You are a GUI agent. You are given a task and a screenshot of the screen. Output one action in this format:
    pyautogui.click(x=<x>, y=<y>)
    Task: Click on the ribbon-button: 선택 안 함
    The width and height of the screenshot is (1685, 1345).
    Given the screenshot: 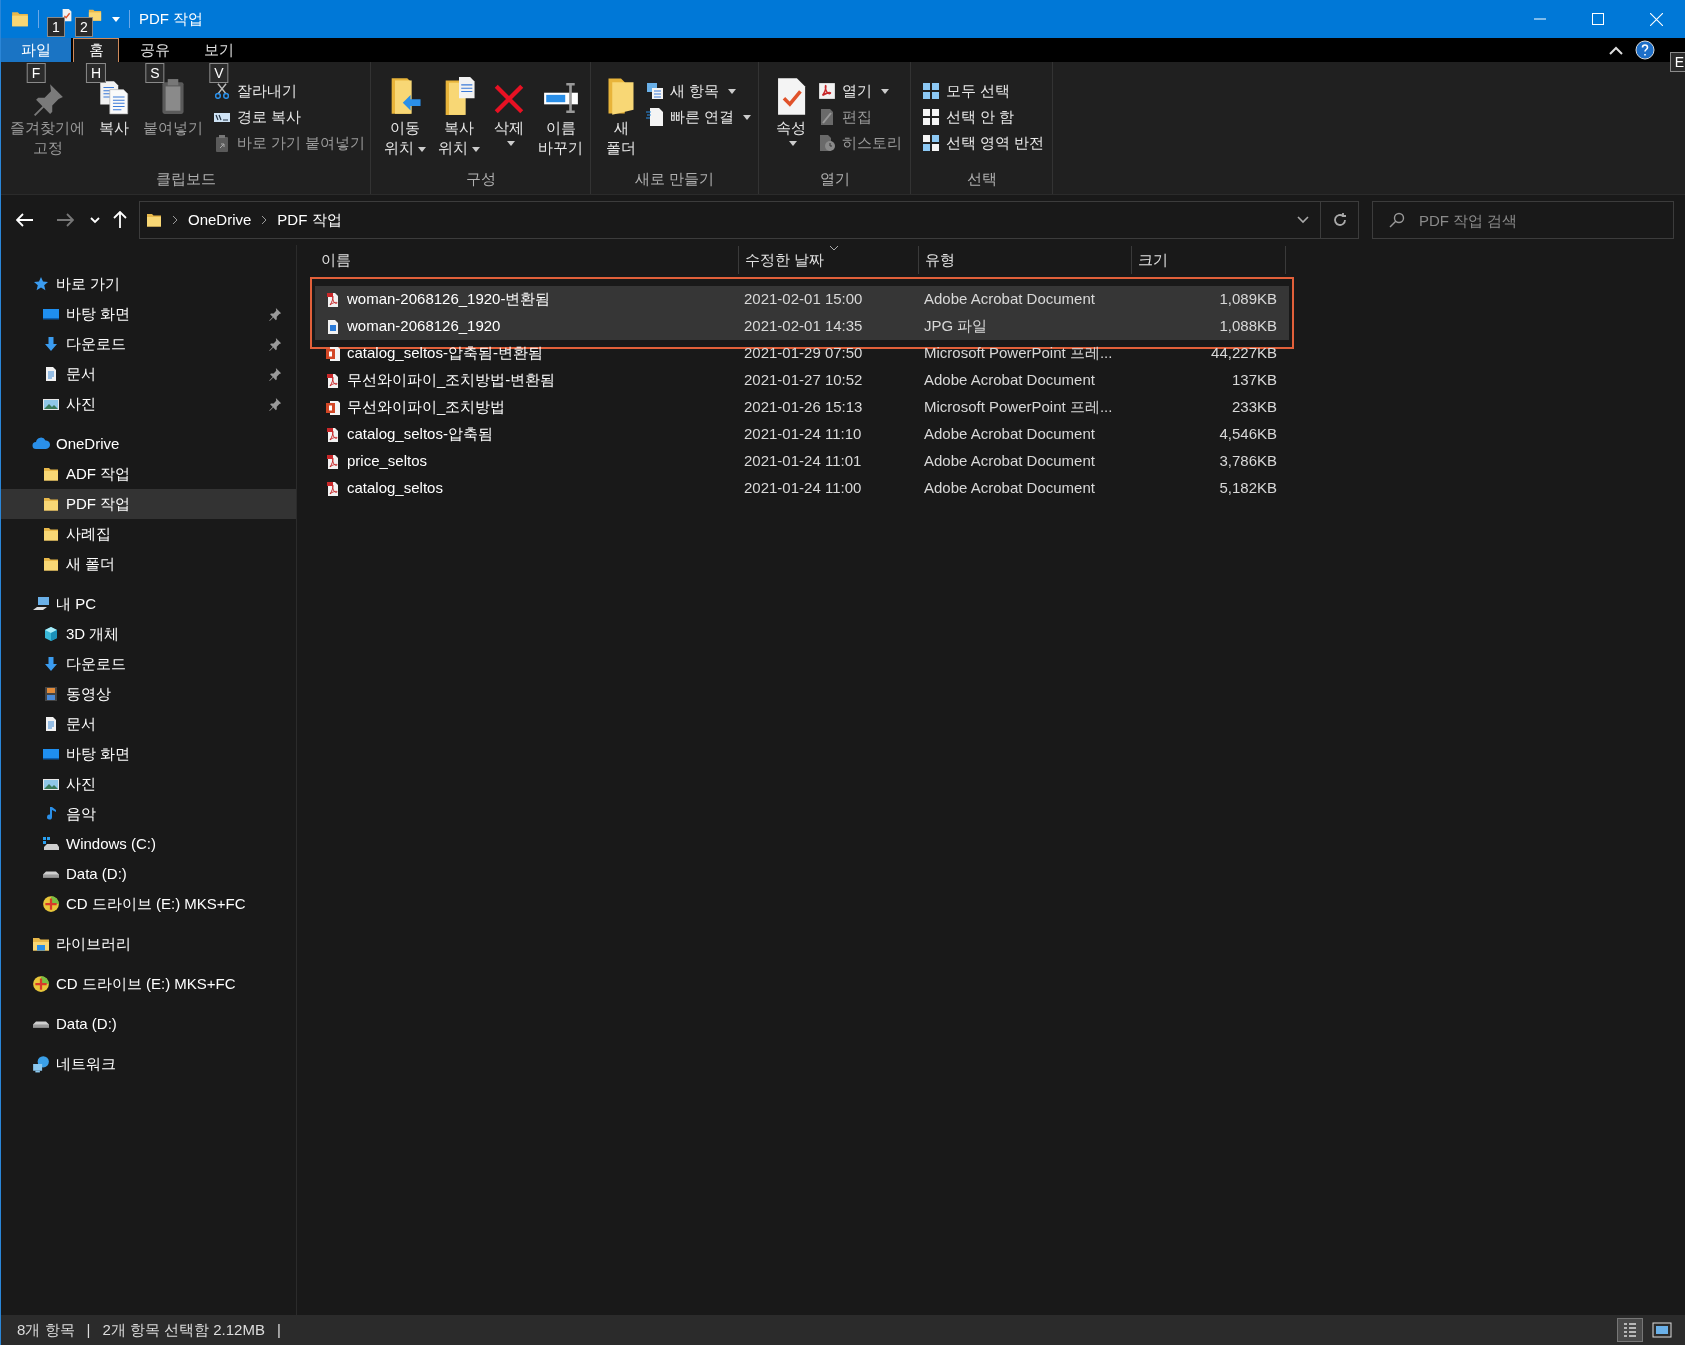 What is the action you would take?
    pyautogui.click(x=983, y=117)
    